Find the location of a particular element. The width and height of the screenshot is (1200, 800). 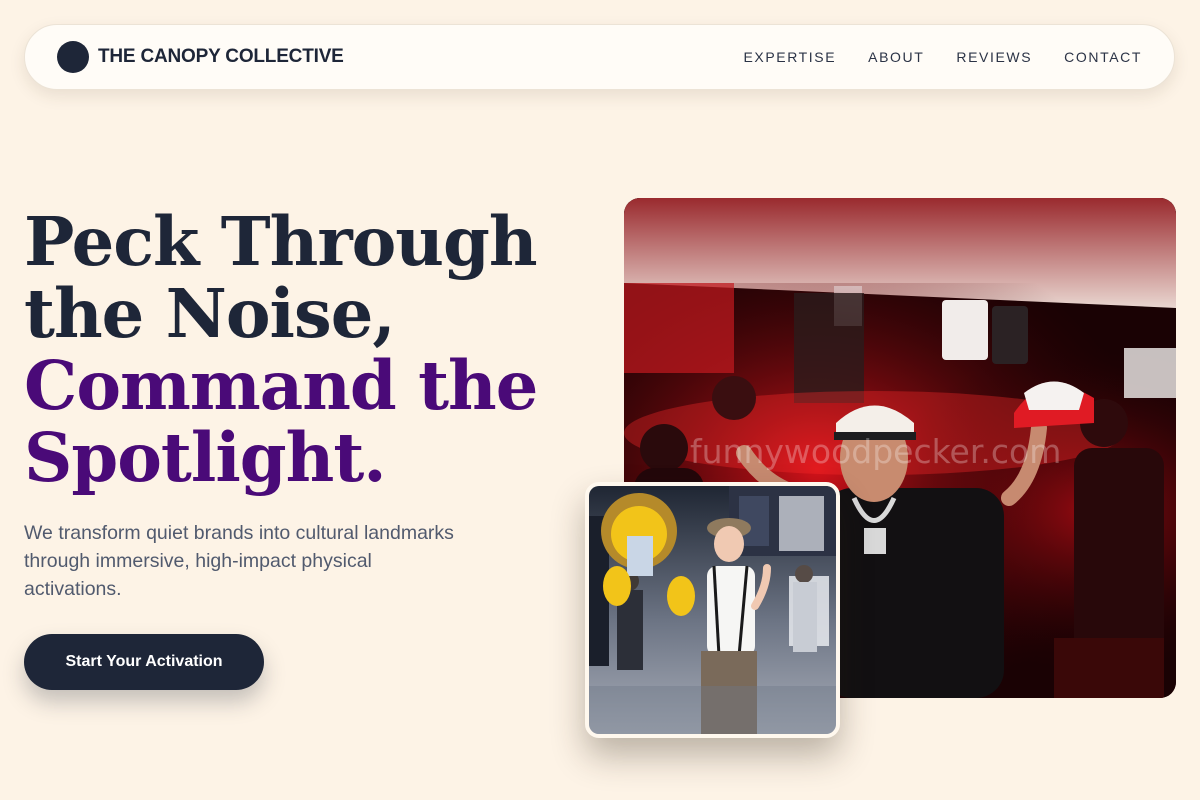

nav-link-about: ABOUT is located at coordinates (896, 57).